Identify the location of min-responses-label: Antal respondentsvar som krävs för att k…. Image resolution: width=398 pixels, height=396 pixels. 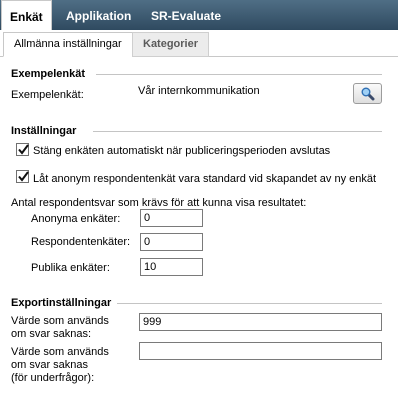
(159, 203).